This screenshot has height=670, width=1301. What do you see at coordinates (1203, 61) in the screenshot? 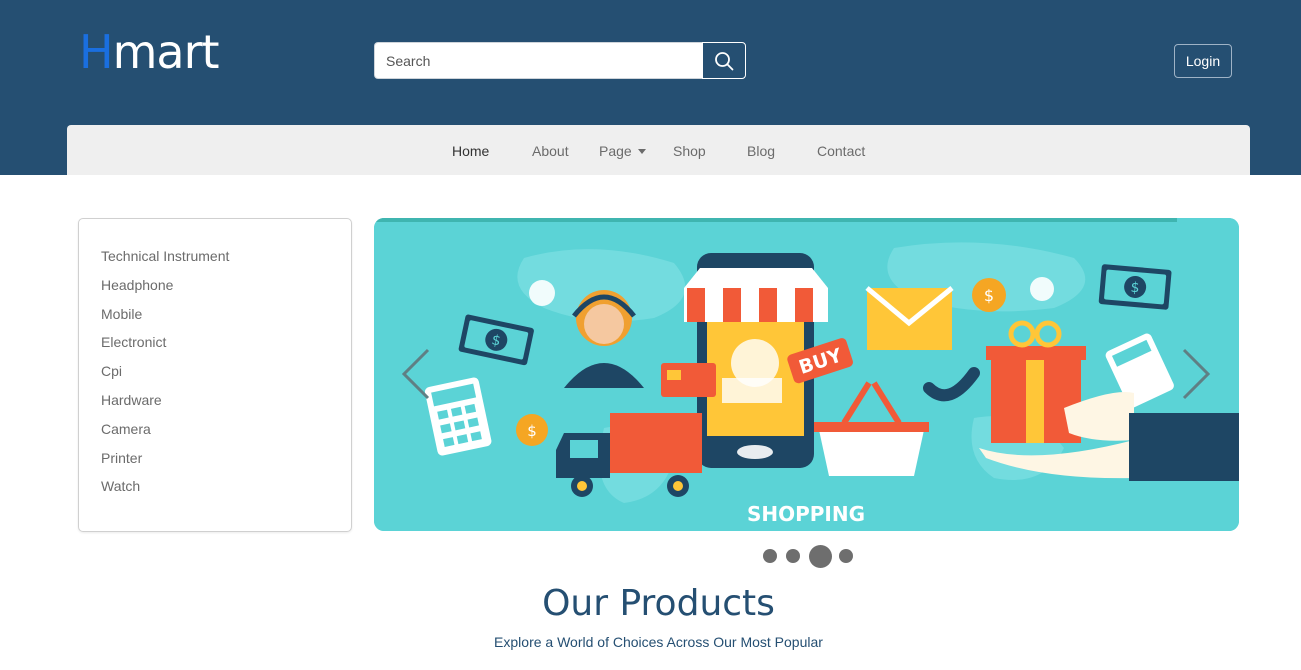
I see `login-button: Login` at bounding box center [1203, 61].